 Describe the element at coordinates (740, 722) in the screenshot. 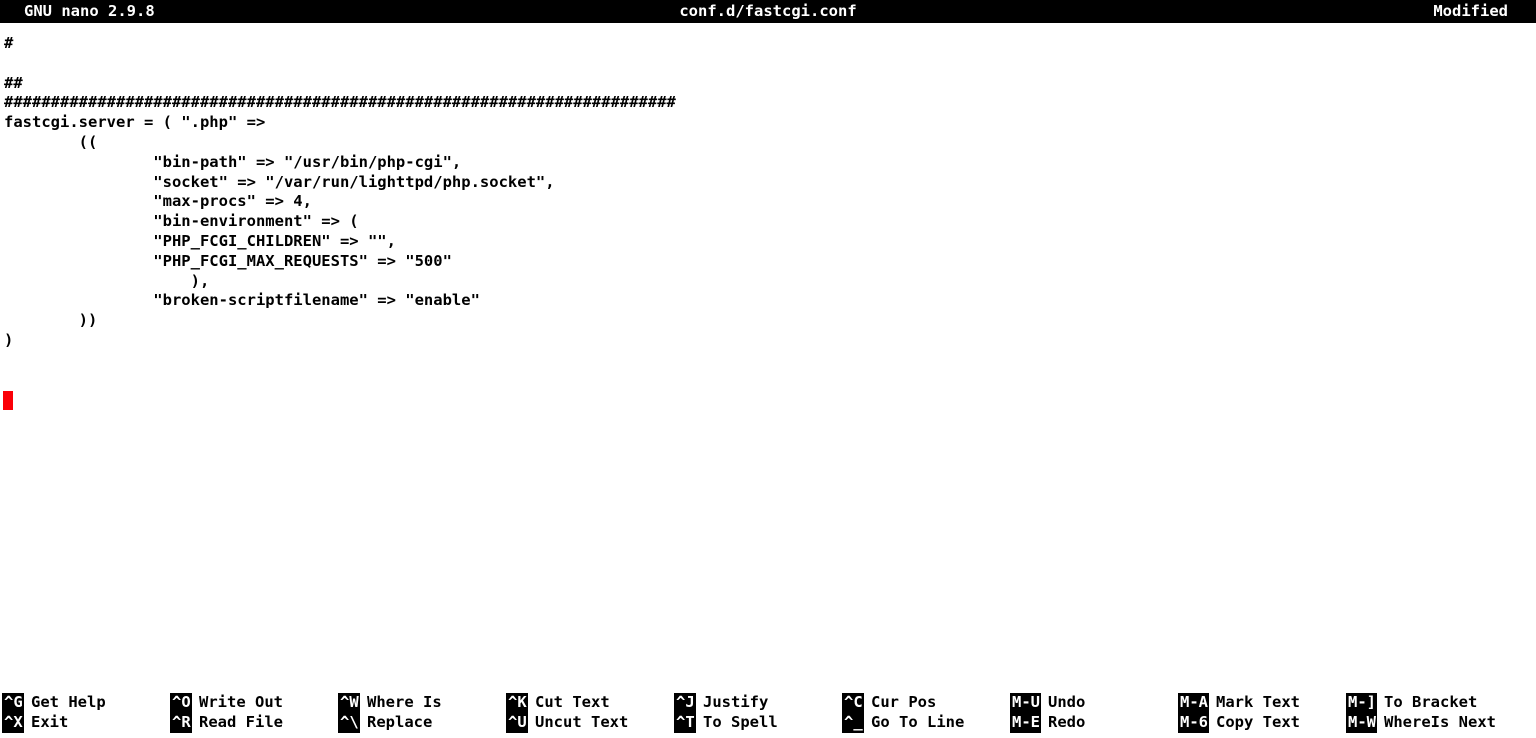

I see `shortcut-label: To Spell` at that location.